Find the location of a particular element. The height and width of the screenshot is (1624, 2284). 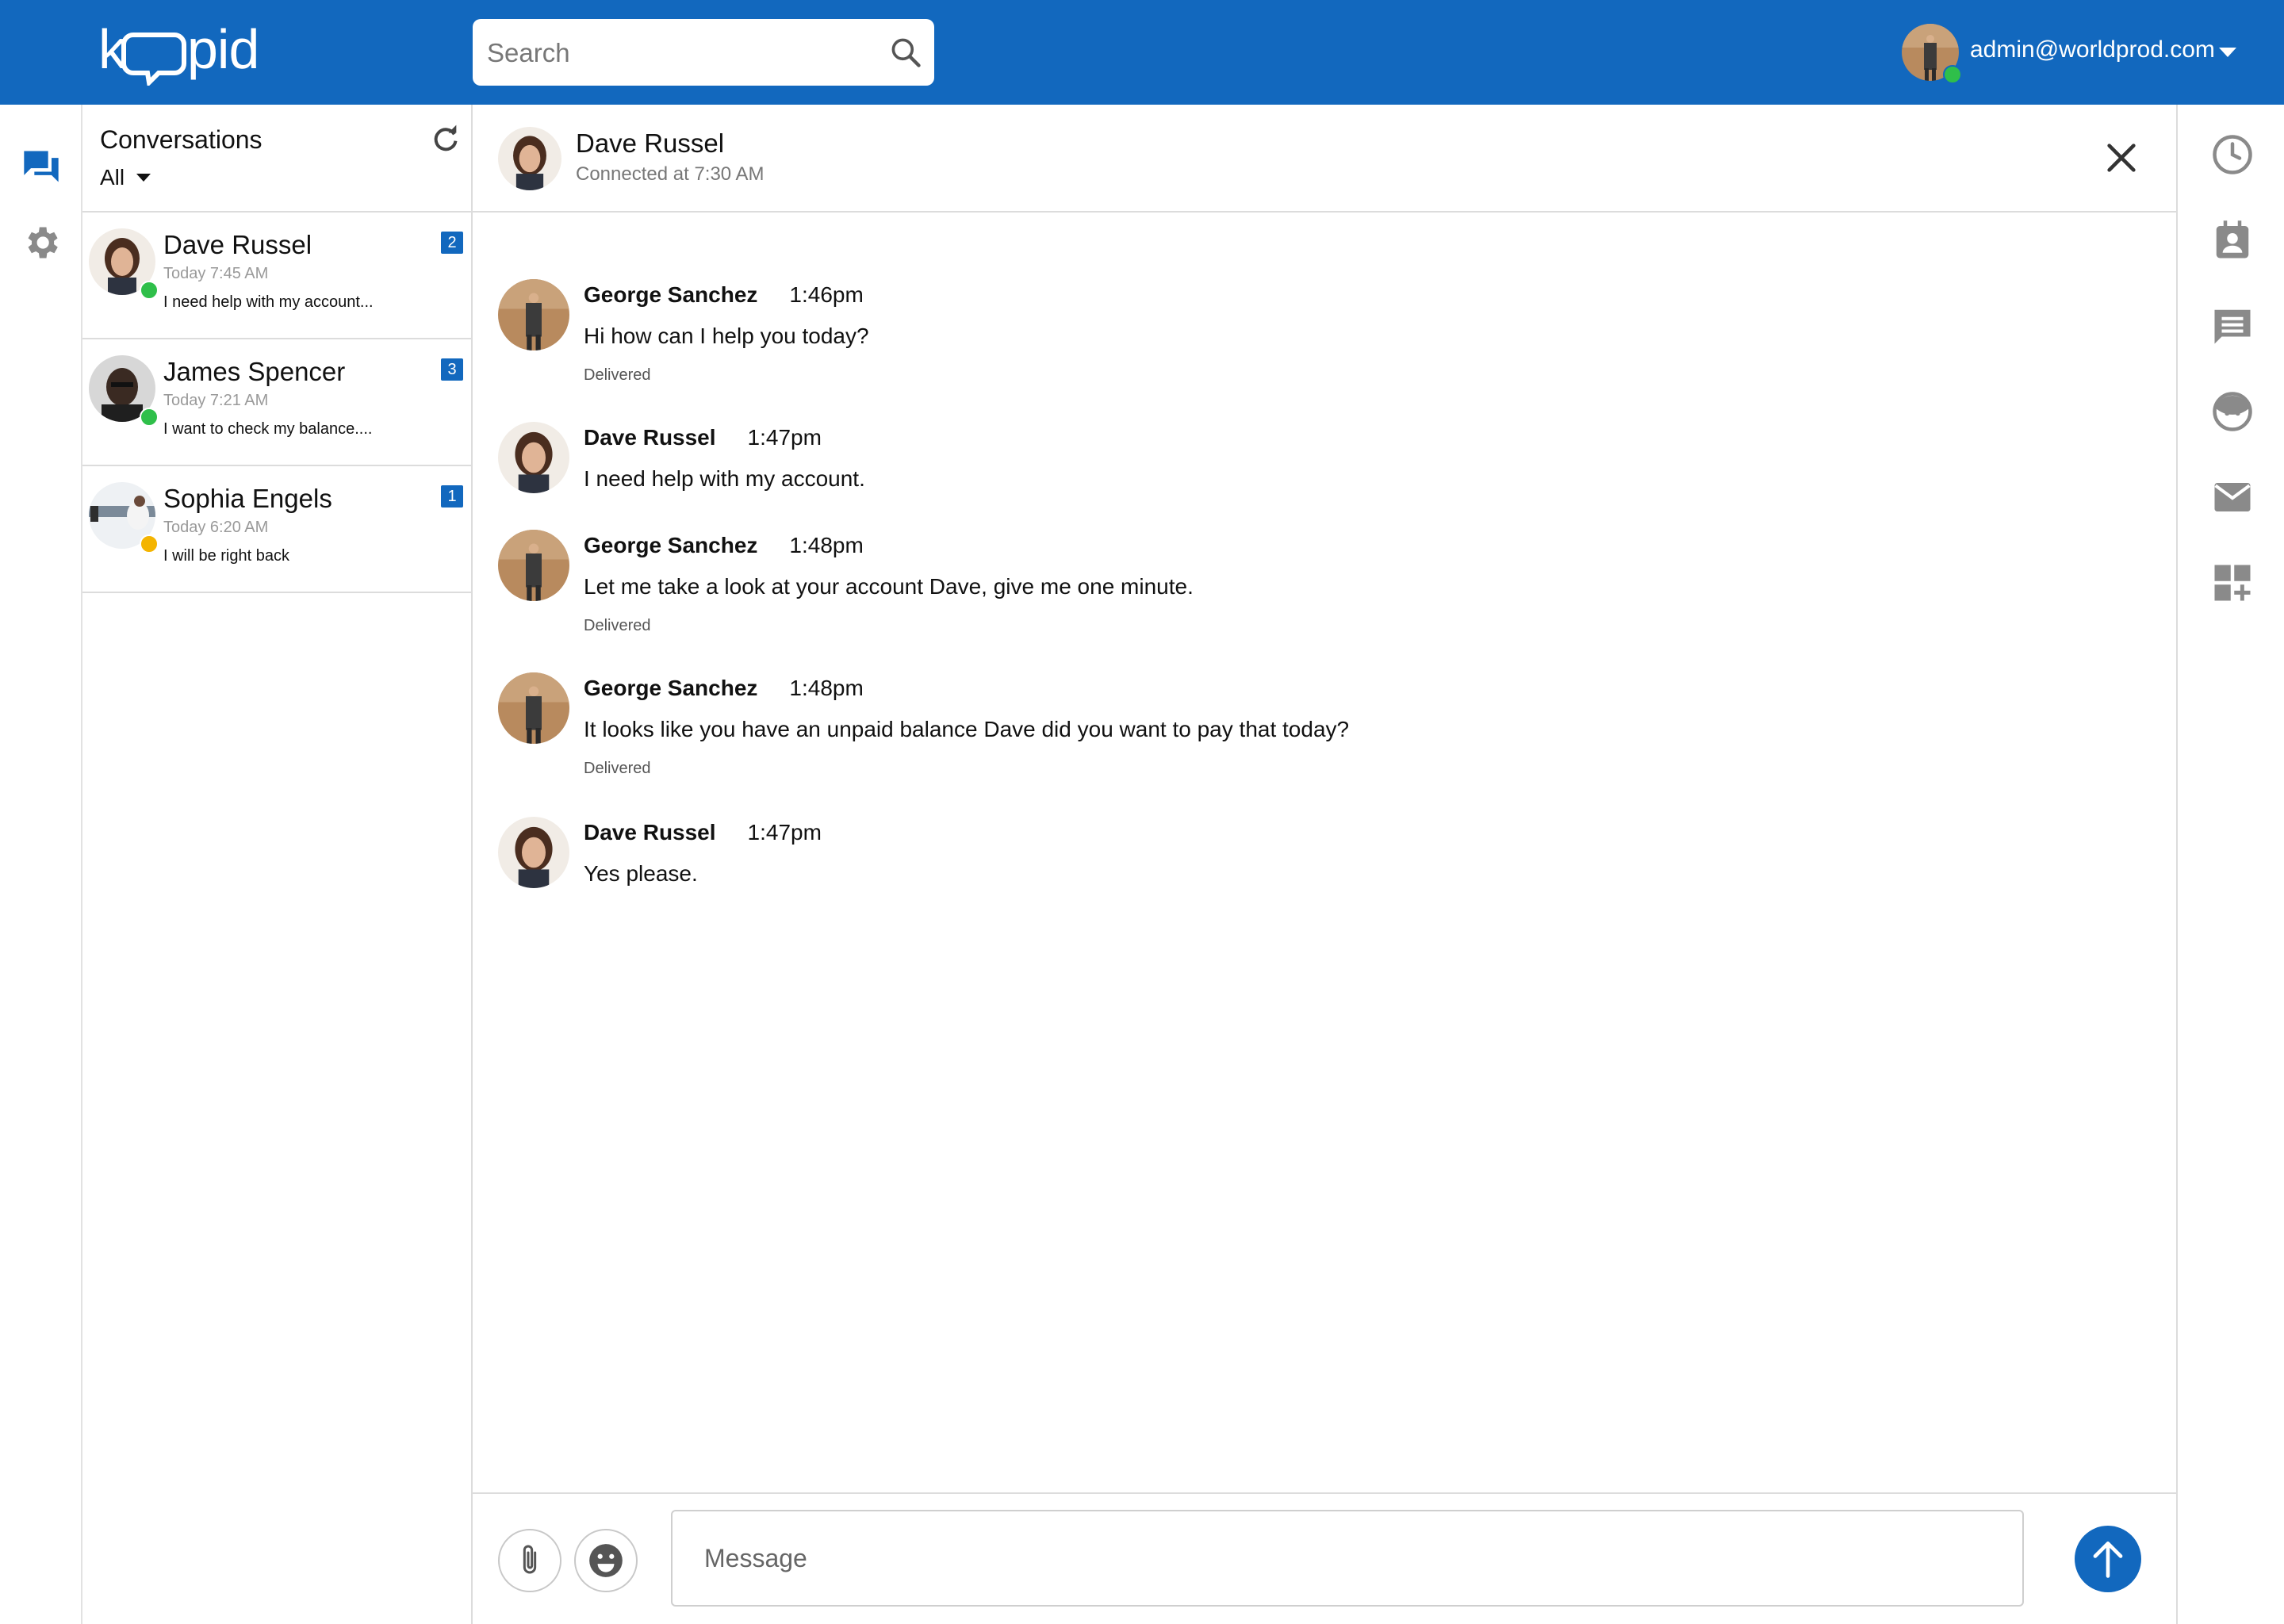

message-text: I need help with my account. is located at coordinates (724, 478).